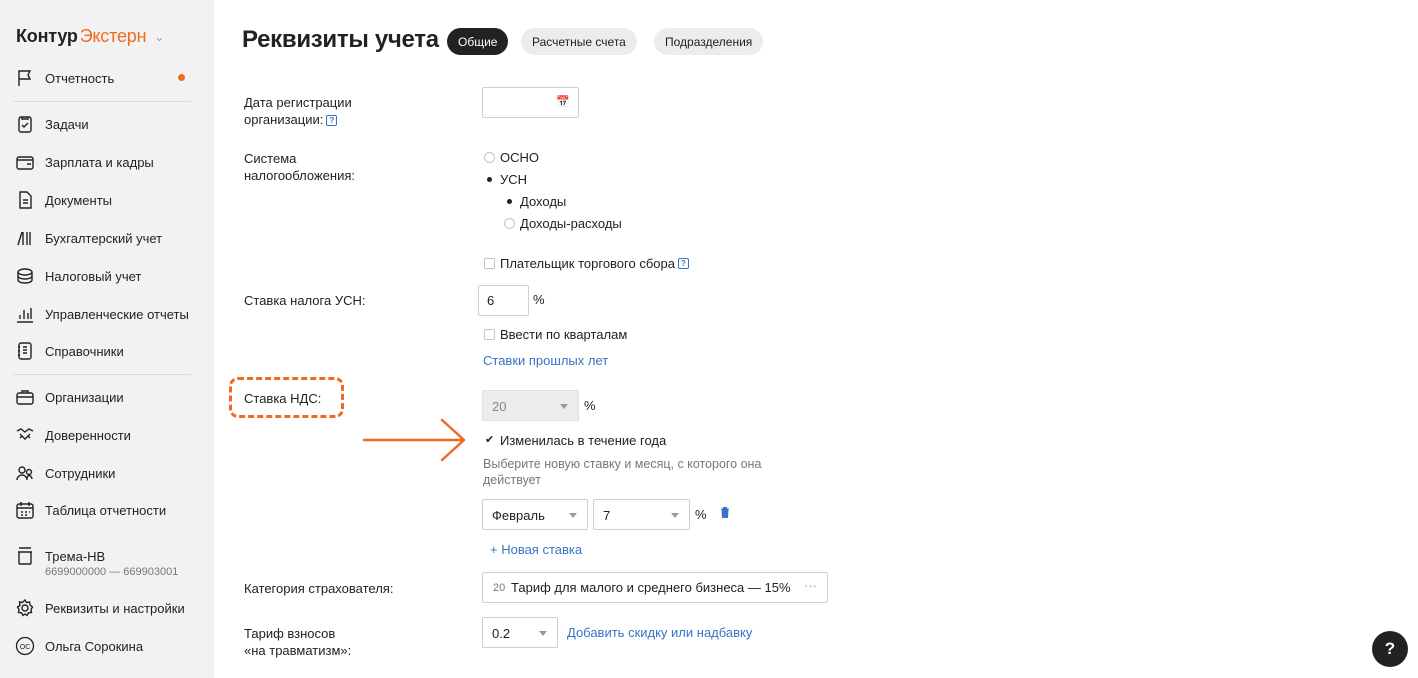 This screenshot has width=1418, height=678. What do you see at coordinates (84, 351) in the screenshot?
I see `sidebar-item-label: Справочники` at bounding box center [84, 351].